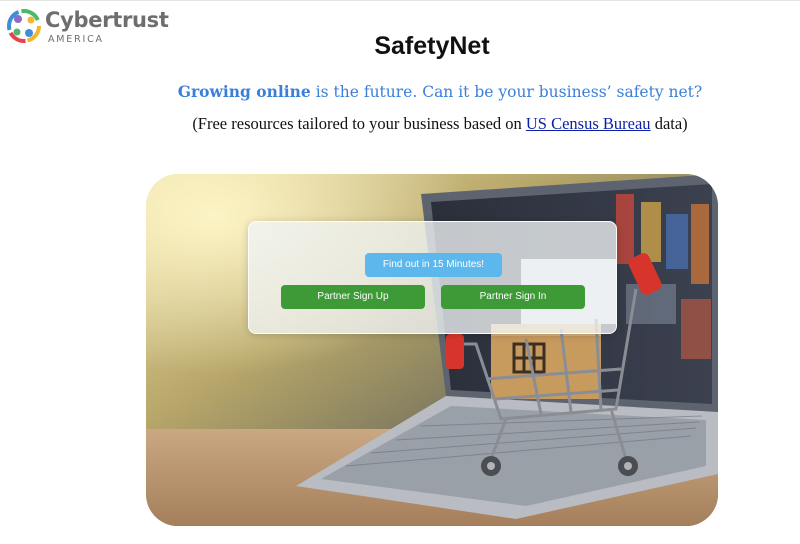 The height and width of the screenshot is (544, 800). I want to click on data-source-suffix: data), so click(669, 123).